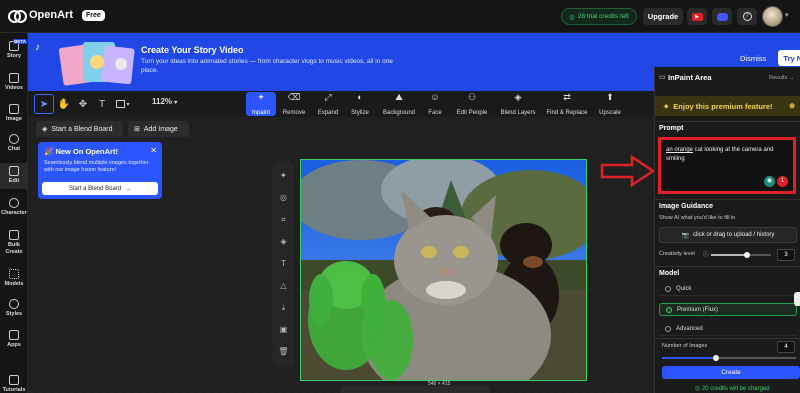 The image size is (800, 393). Describe the element at coordinates (697, 16) in the screenshot. I see `youtube-button: ▶` at that location.